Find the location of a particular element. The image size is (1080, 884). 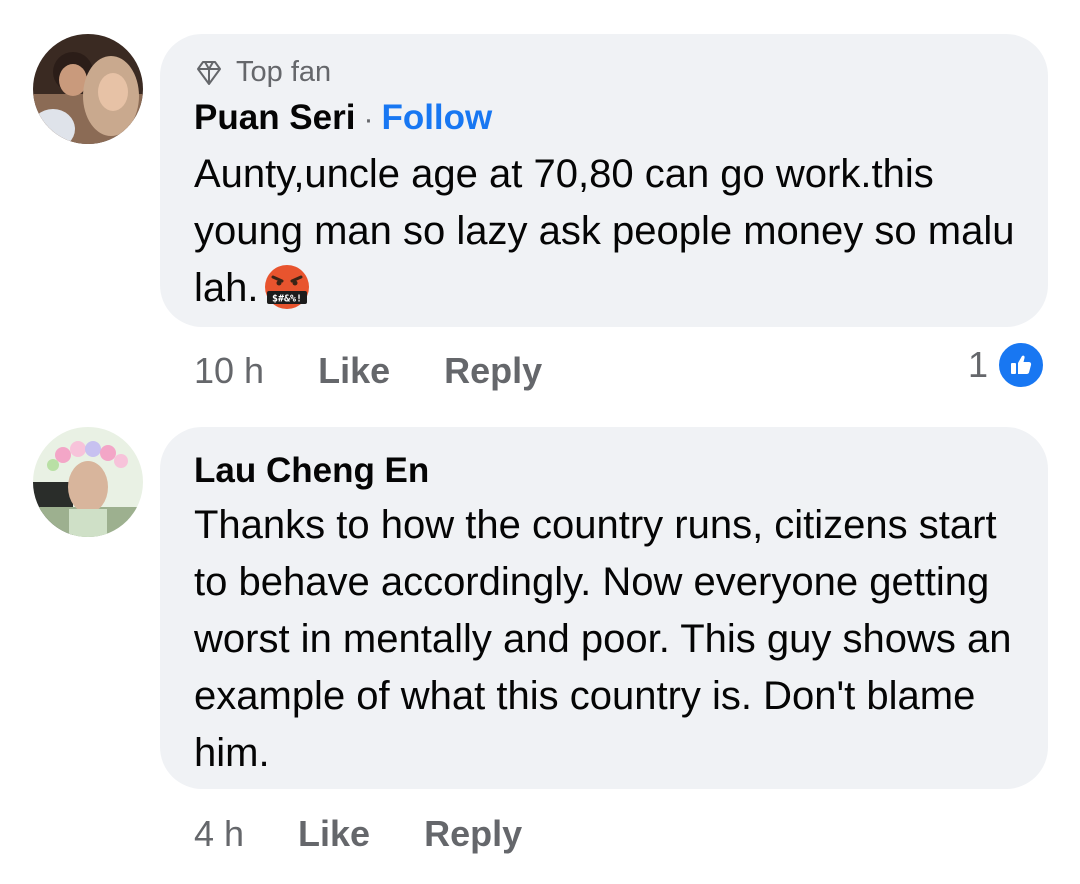

author-name: Puan Seri is located at coordinates (274, 117).